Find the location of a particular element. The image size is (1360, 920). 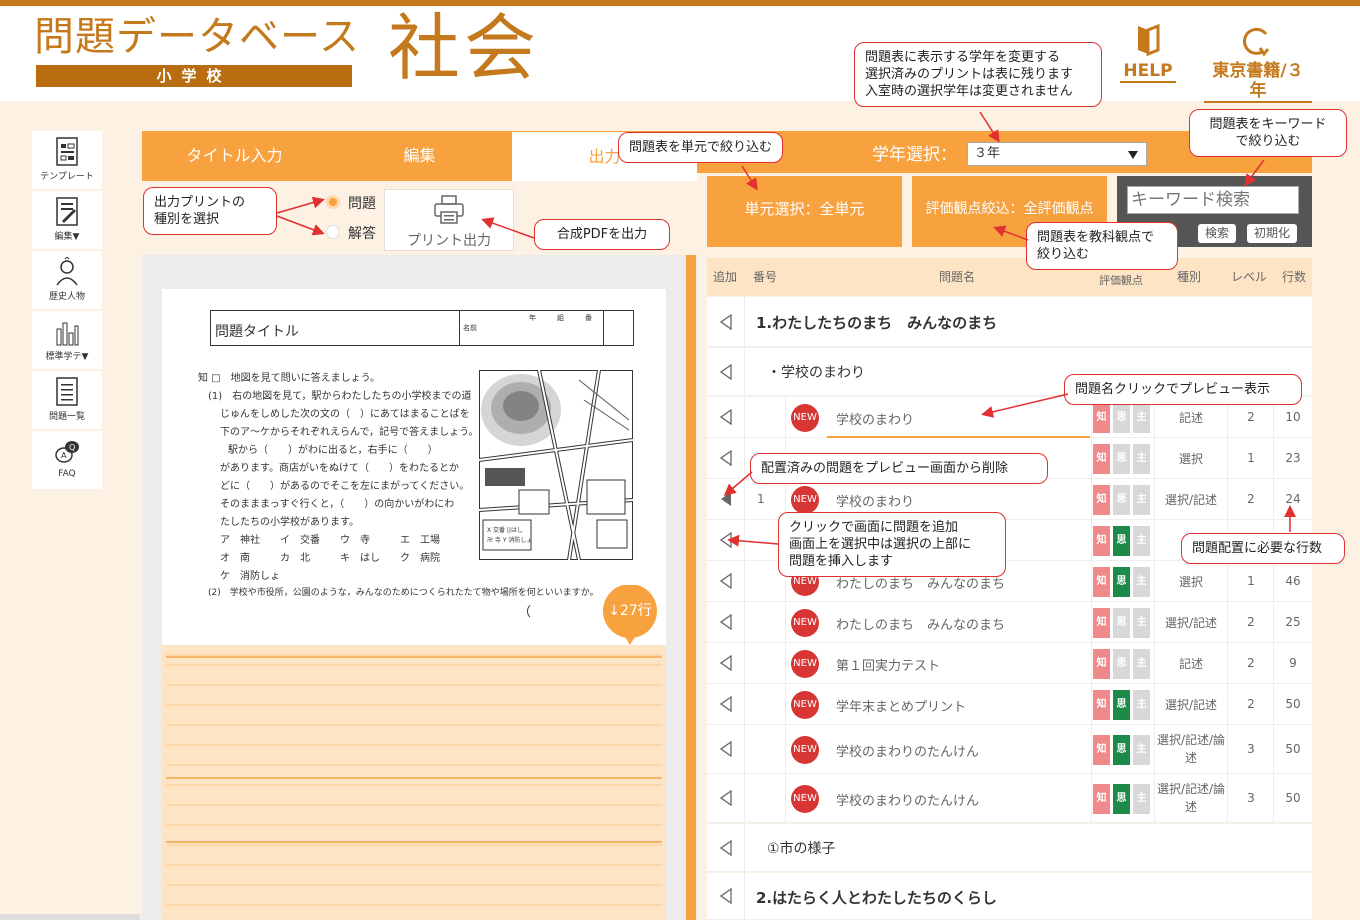

sidebar-item-faq: AQ FAQ is located at coordinates (67, 460).